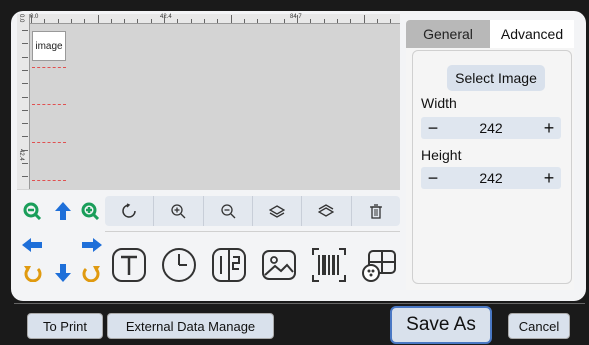  Describe the element at coordinates (299, 303) in the screenshot. I see `bottom-divider` at that location.